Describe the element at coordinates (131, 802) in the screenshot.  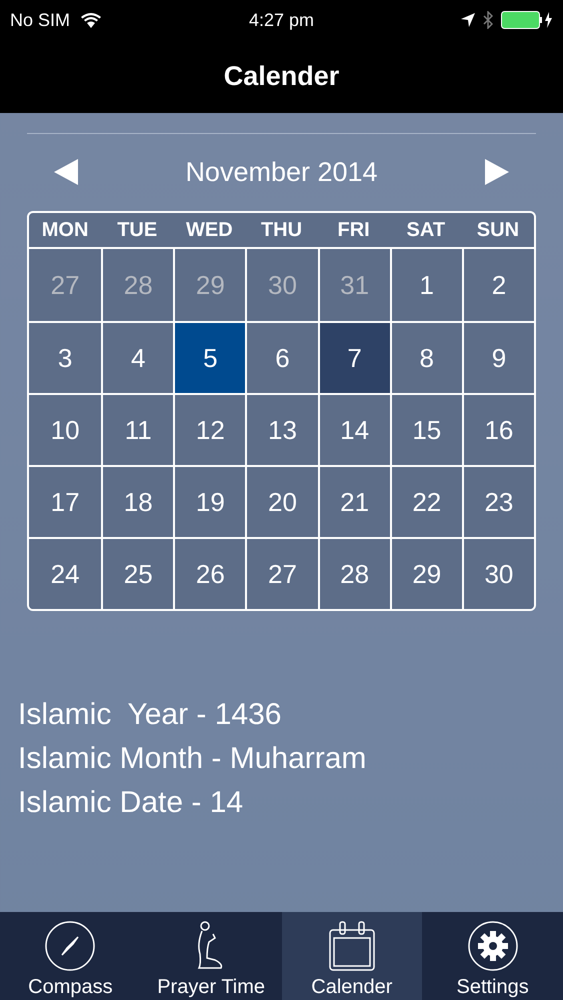
I see `islamic-date-line: Islamic Date - 14` at that location.